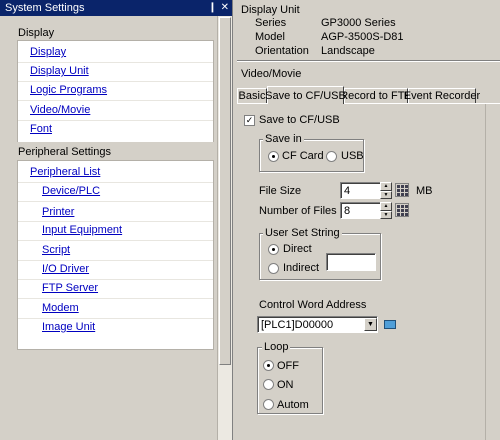  I want to click on model-label: Model, so click(270, 37).